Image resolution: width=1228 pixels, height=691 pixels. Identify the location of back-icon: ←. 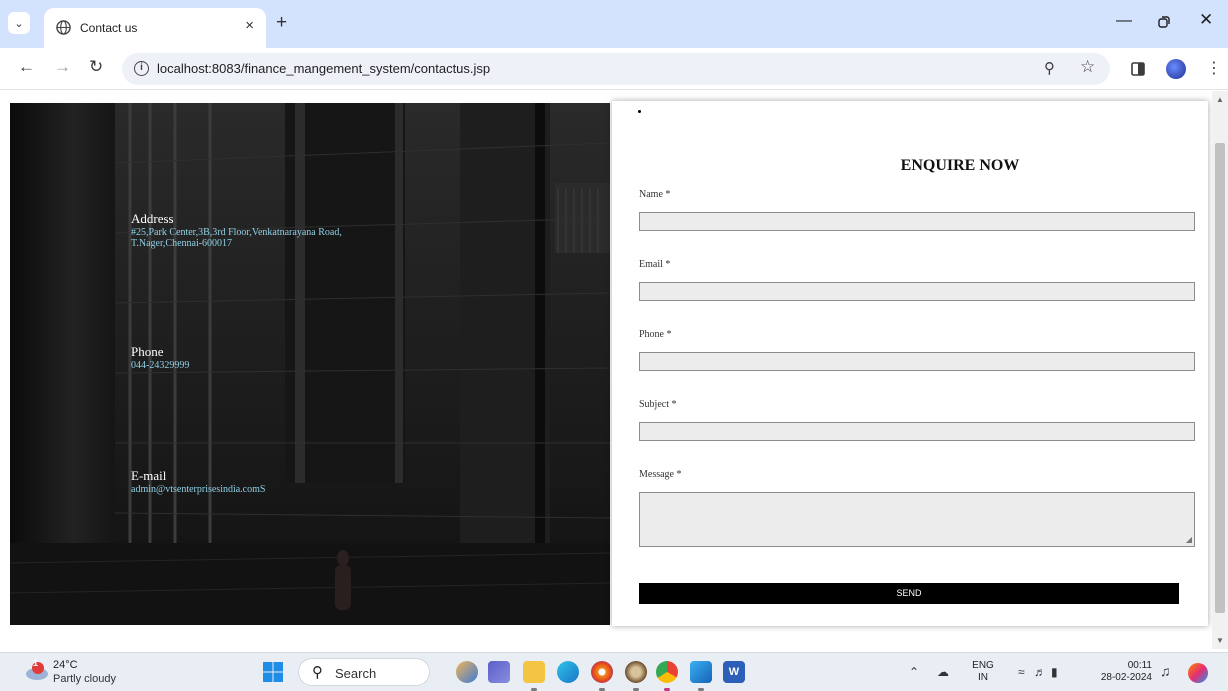
(26, 67).